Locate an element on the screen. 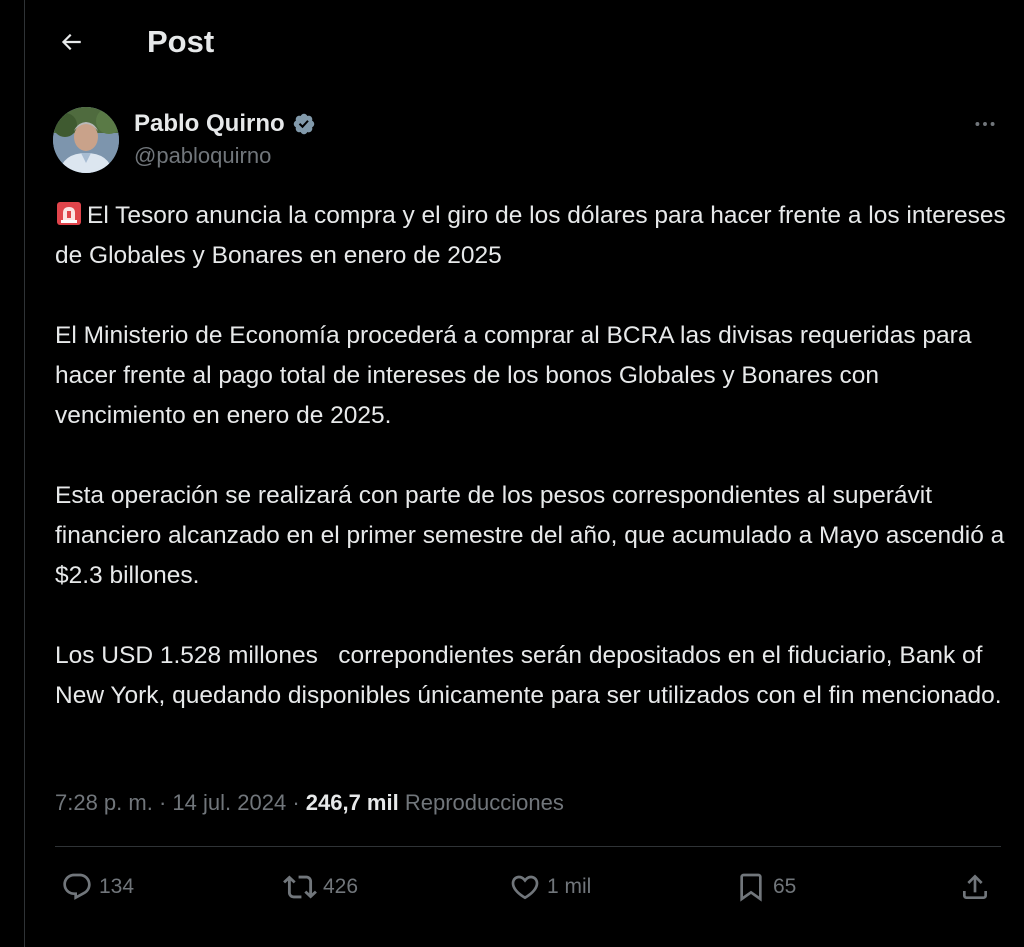 The width and height of the screenshot is (1024, 947). rotating-light-emoji-icon is located at coordinates (69, 213).